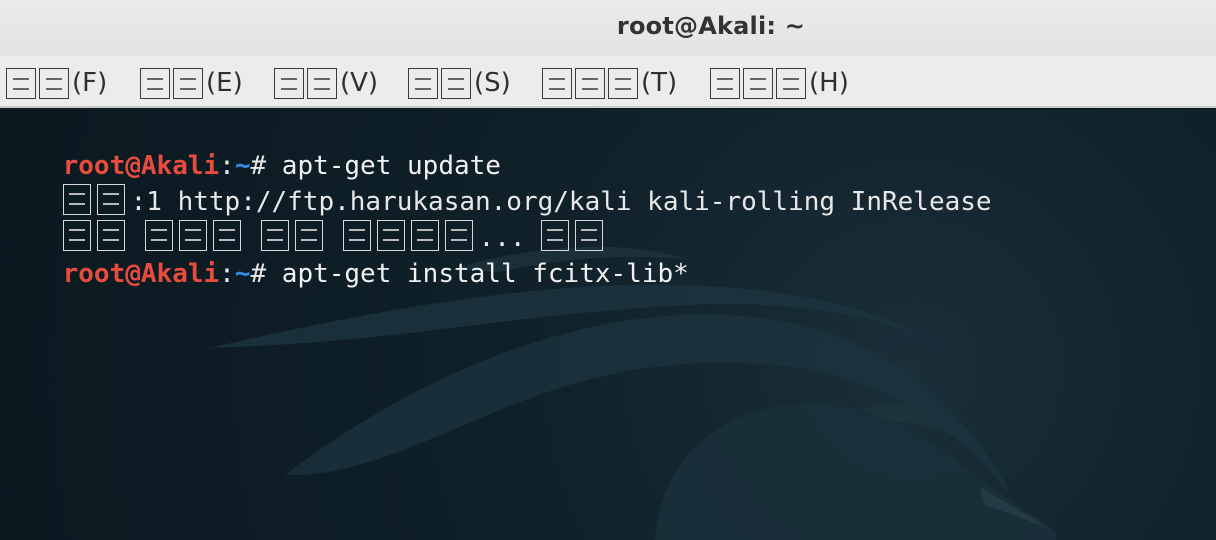 Image resolution: width=1216 pixels, height=540 pixels. I want to click on window-title: root@Akali: ~, so click(711, 26).